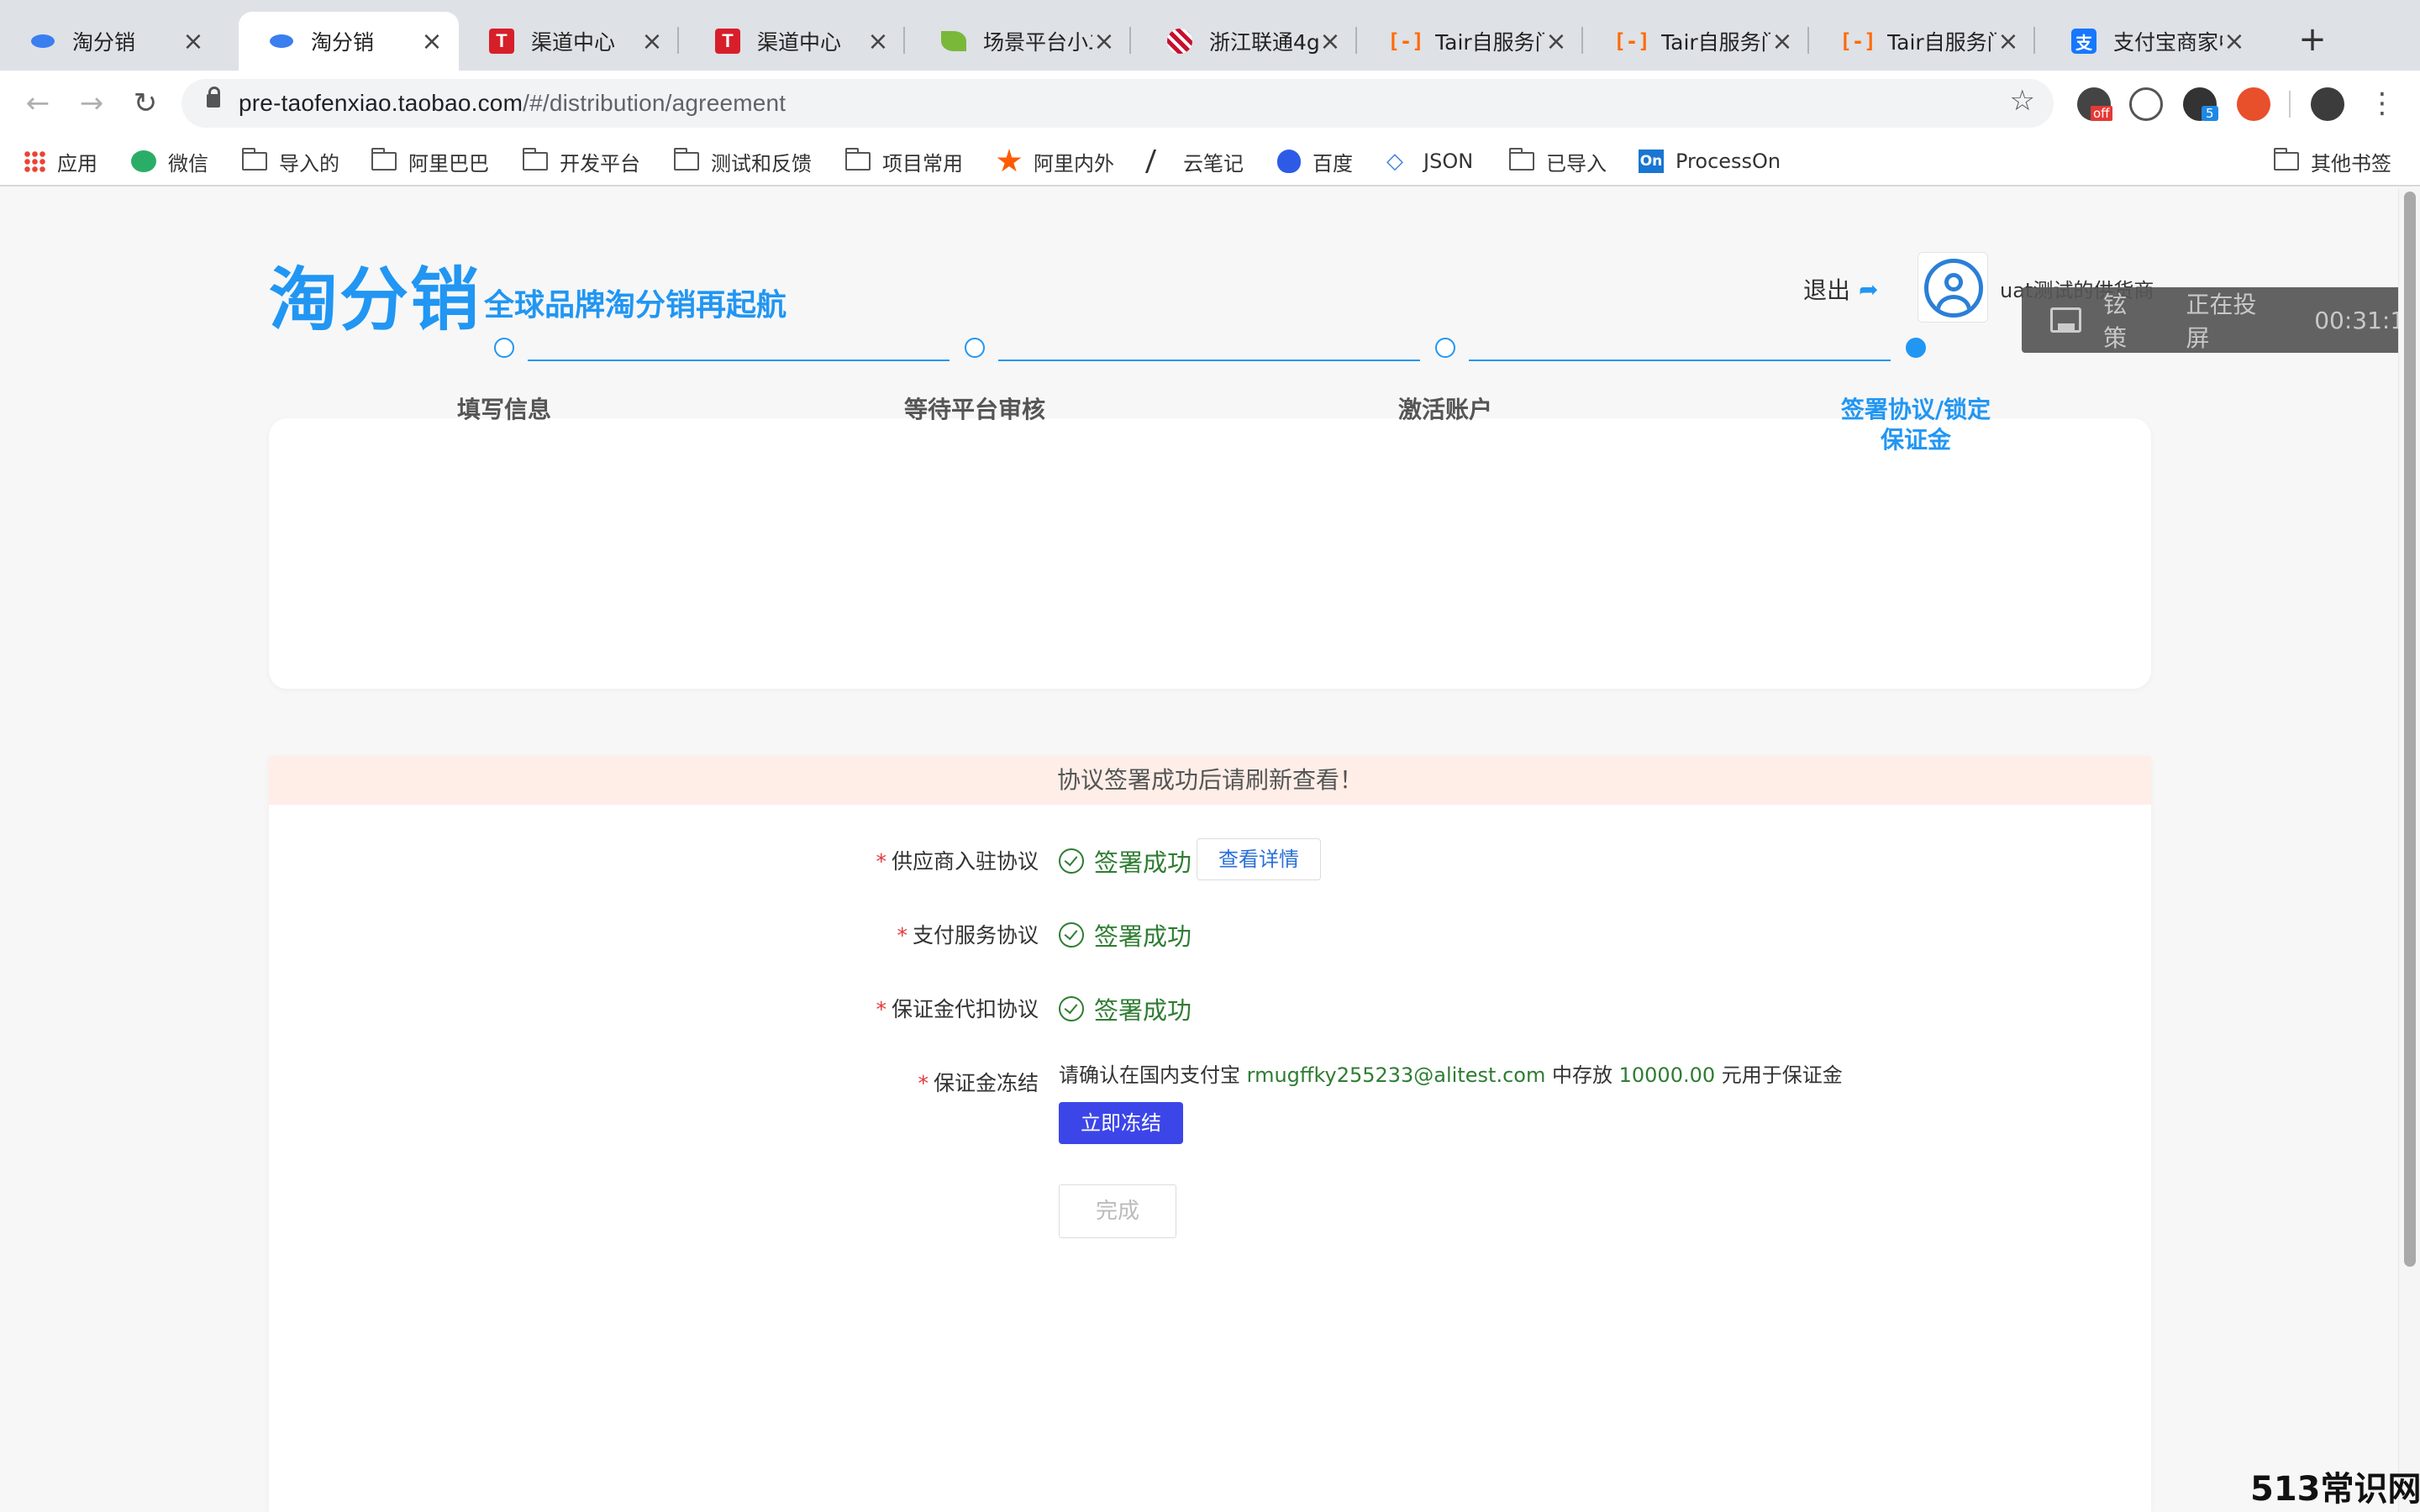 Image resolution: width=2420 pixels, height=1512 pixels. I want to click on projector-icon, so click(2066, 320).